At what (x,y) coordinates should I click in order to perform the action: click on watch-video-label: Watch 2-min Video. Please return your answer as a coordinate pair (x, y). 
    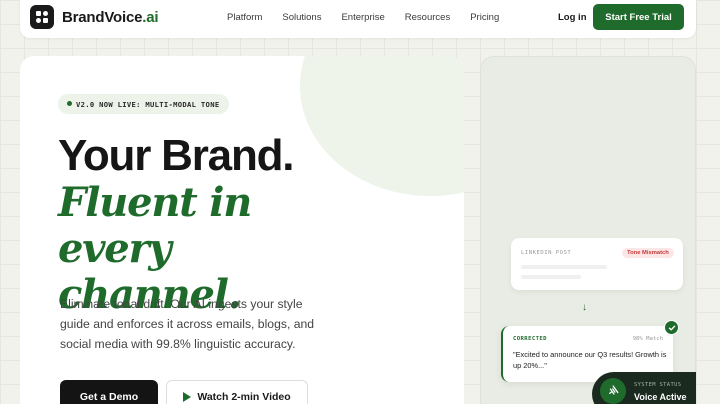
    Looking at the image, I should click on (244, 397).